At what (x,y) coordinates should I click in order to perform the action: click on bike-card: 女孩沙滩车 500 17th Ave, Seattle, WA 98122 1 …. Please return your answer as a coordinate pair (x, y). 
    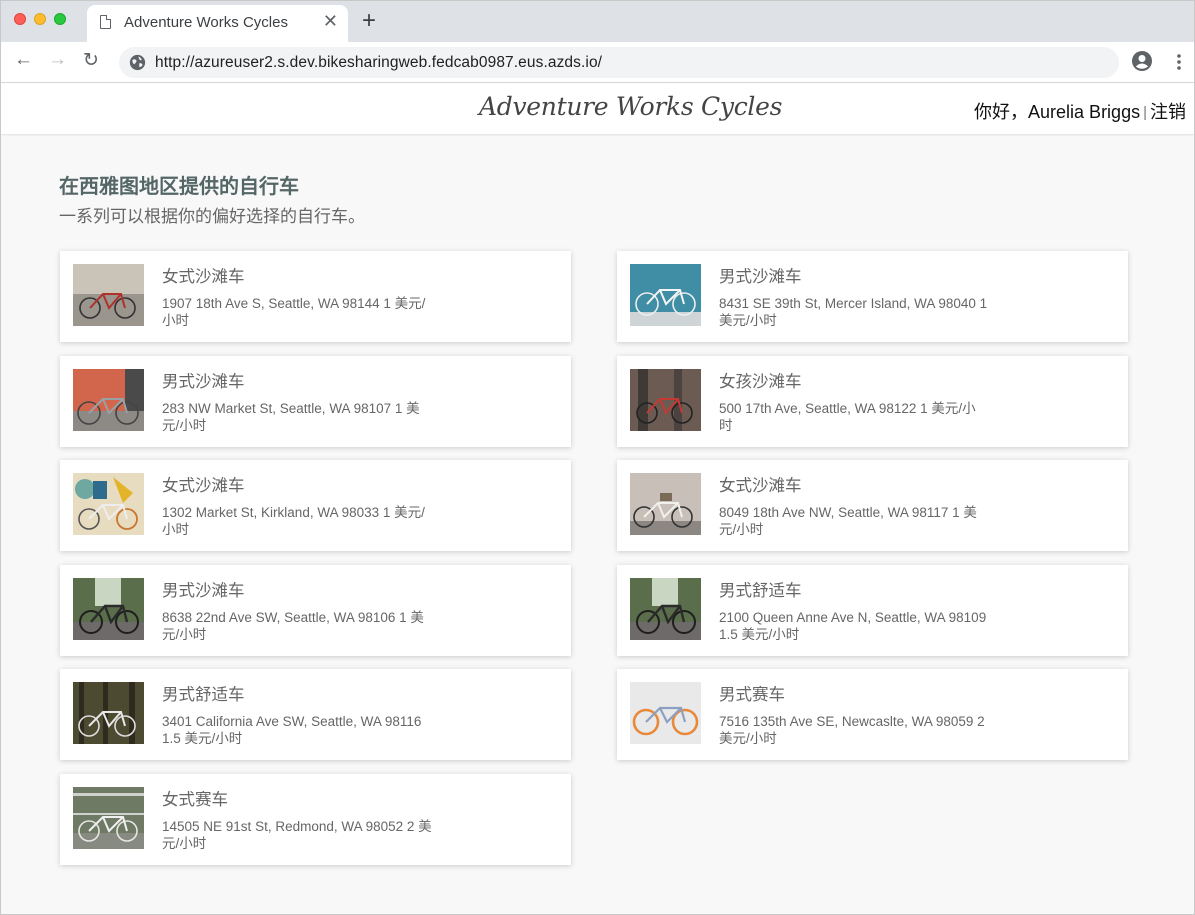
    Looking at the image, I should click on (872, 401).